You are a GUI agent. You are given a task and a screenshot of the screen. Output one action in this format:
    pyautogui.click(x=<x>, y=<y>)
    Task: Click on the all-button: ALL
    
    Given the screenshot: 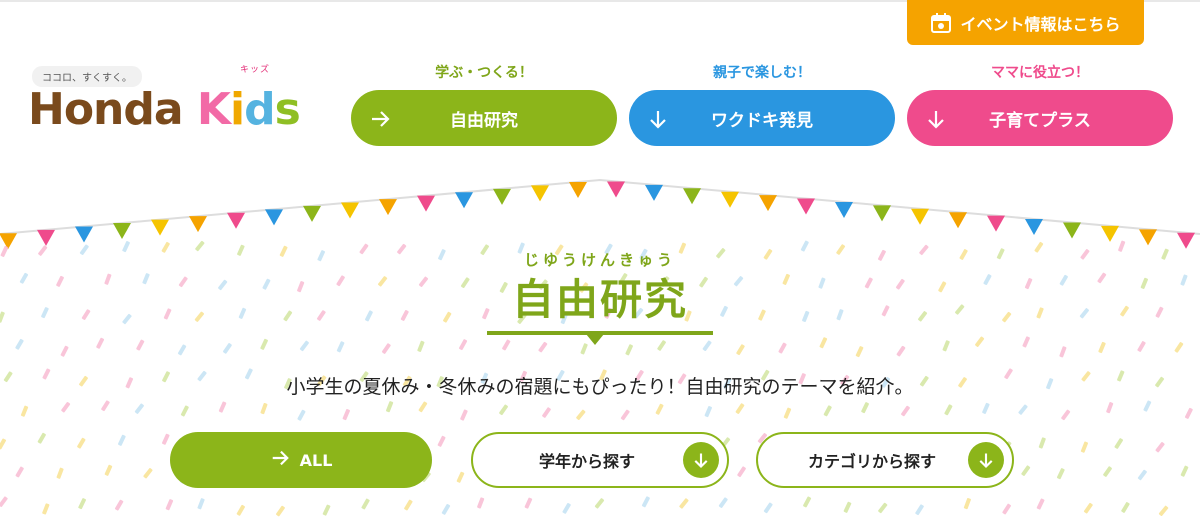 What is the action you would take?
    pyautogui.click(x=301, y=460)
    